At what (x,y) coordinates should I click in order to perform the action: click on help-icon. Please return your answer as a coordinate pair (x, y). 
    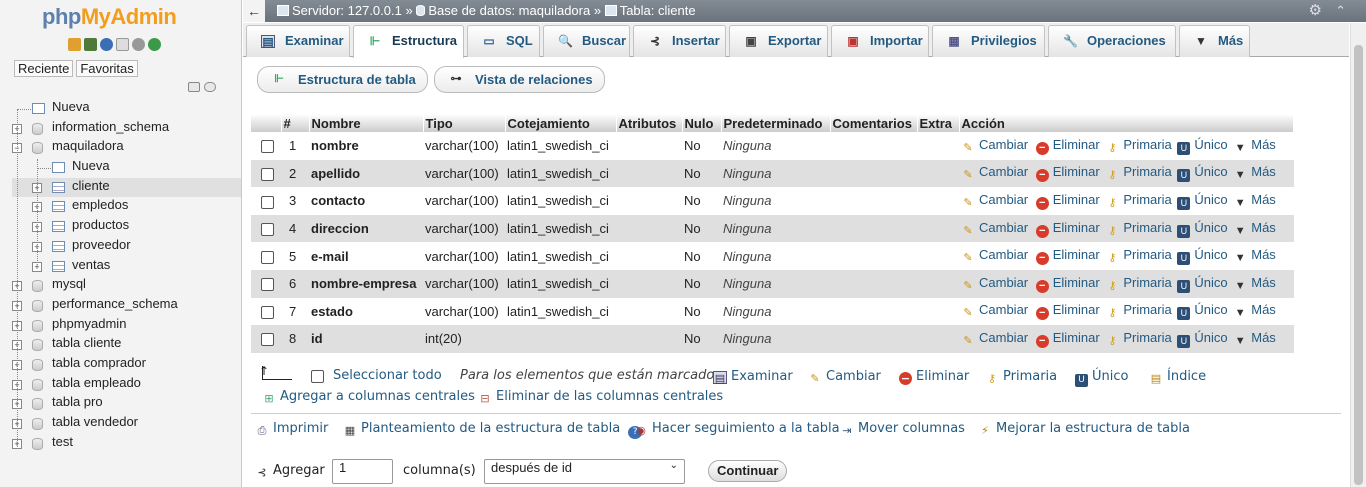
    Looking at the image, I should click on (106, 44).